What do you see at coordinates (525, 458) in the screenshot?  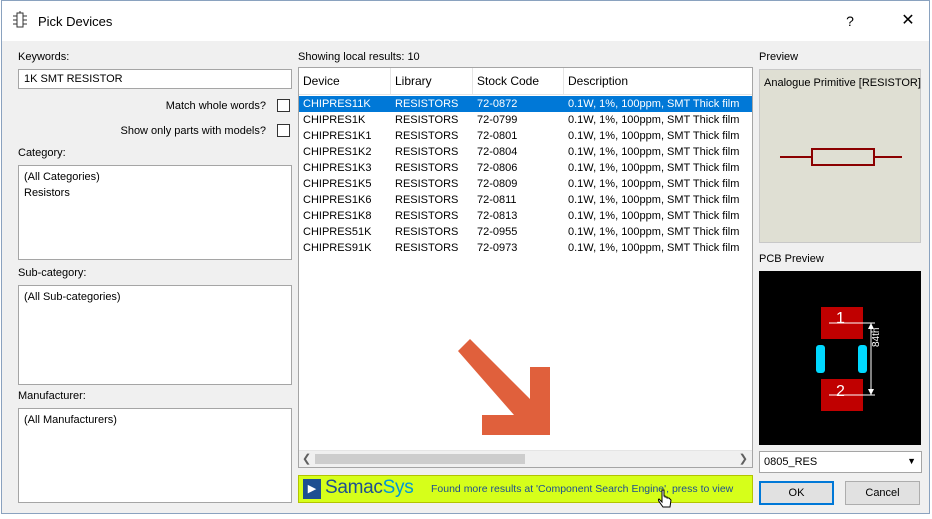 I see `horizontal-scrollbar: ❮ ❯` at bounding box center [525, 458].